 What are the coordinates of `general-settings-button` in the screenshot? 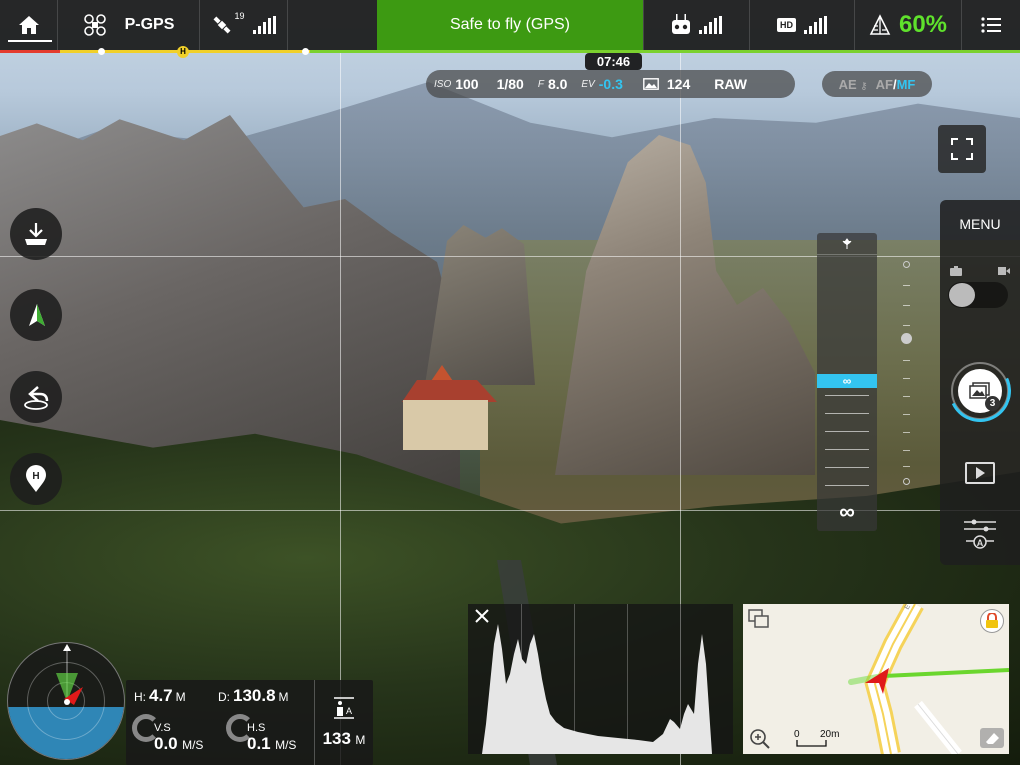 It's located at (991, 25).